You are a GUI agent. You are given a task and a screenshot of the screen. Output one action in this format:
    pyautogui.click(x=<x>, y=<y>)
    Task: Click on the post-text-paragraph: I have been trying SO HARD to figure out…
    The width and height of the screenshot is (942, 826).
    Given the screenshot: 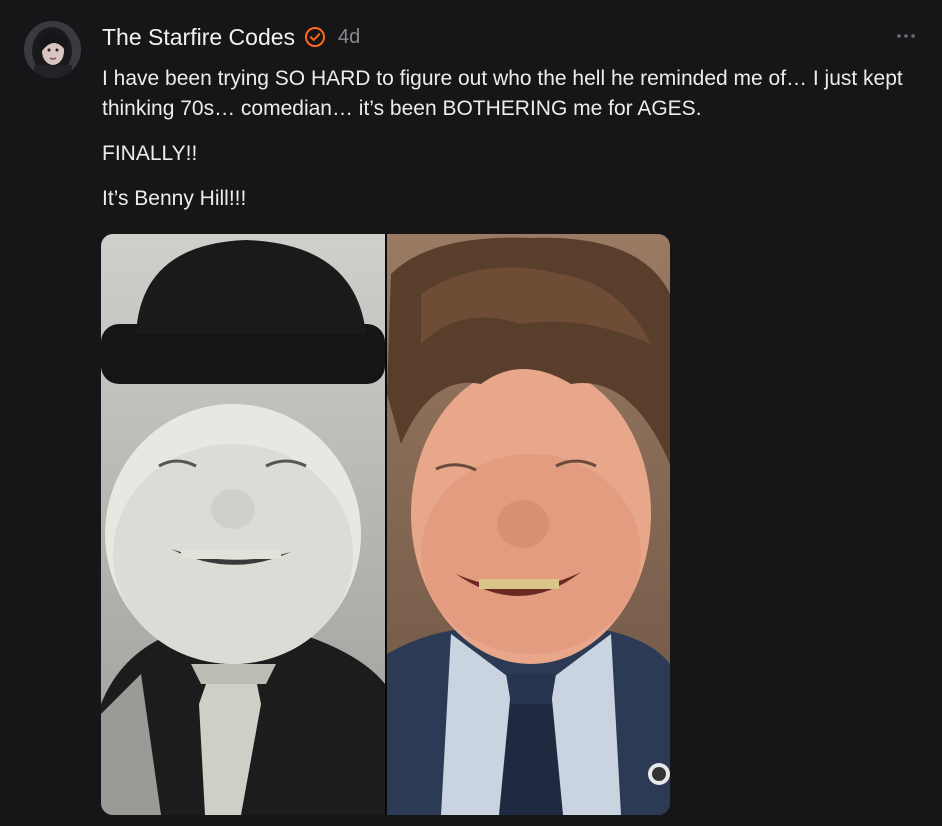 What is the action you would take?
    pyautogui.click(x=502, y=93)
    